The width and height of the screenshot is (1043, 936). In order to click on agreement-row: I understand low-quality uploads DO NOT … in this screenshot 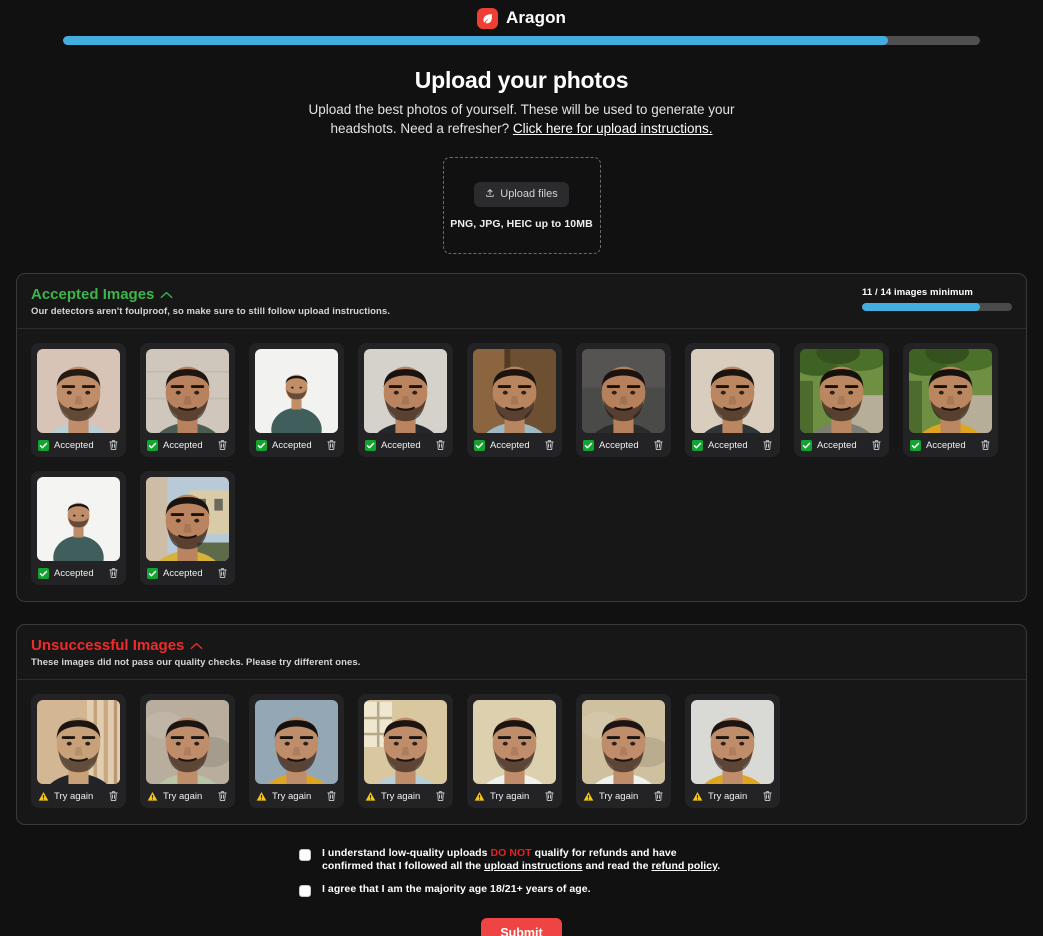, I will do `click(671, 860)`.